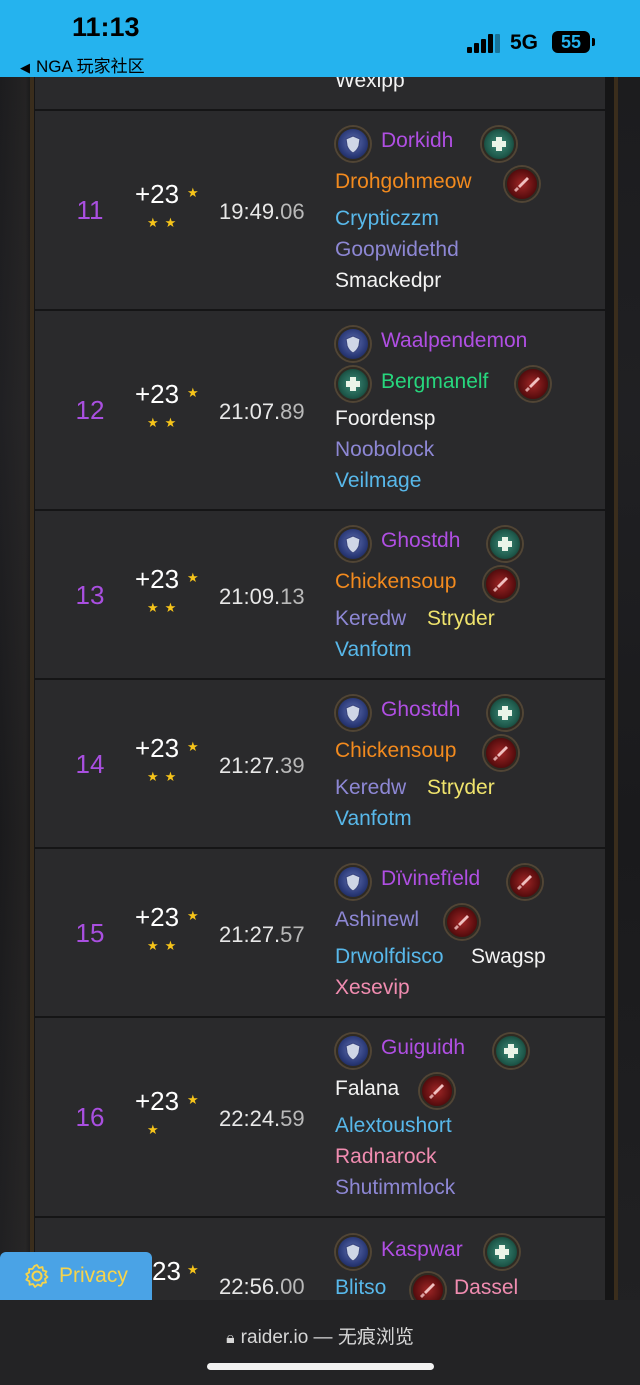  Describe the element at coordinates (93, 1275) in the screenshot. I see `privacy-label: Privacy` at that location.